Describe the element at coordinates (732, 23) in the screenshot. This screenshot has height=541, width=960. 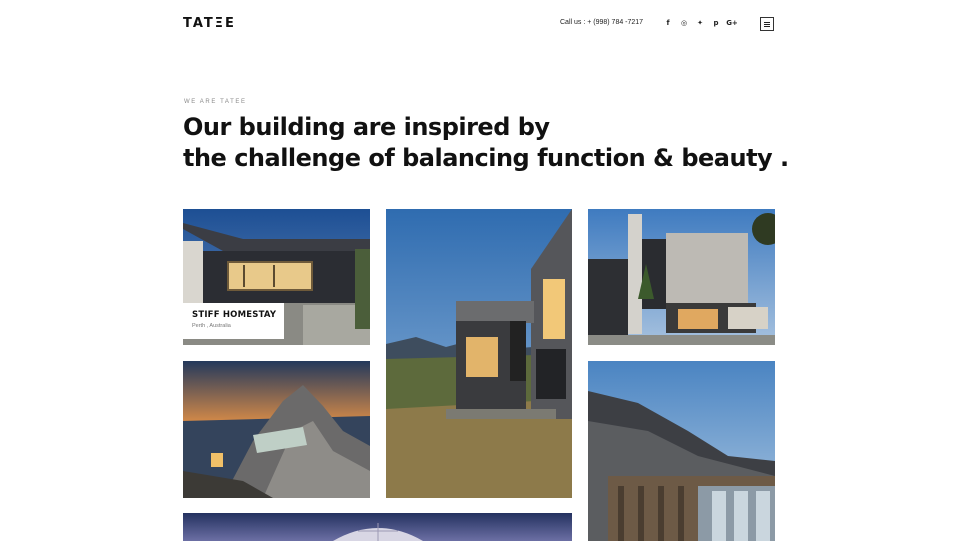
I see `google-plus-icon: G+` at that location.